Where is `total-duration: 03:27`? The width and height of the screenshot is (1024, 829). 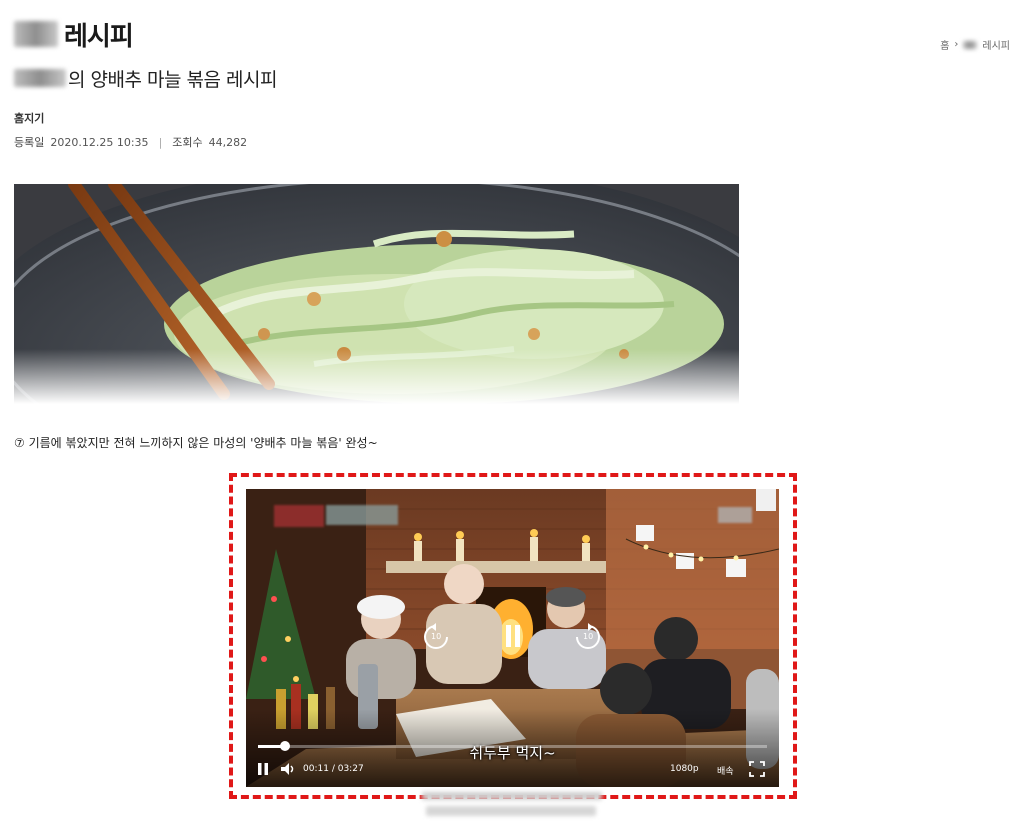
total-duration: 03:27 is located at coordinates (350, 769).